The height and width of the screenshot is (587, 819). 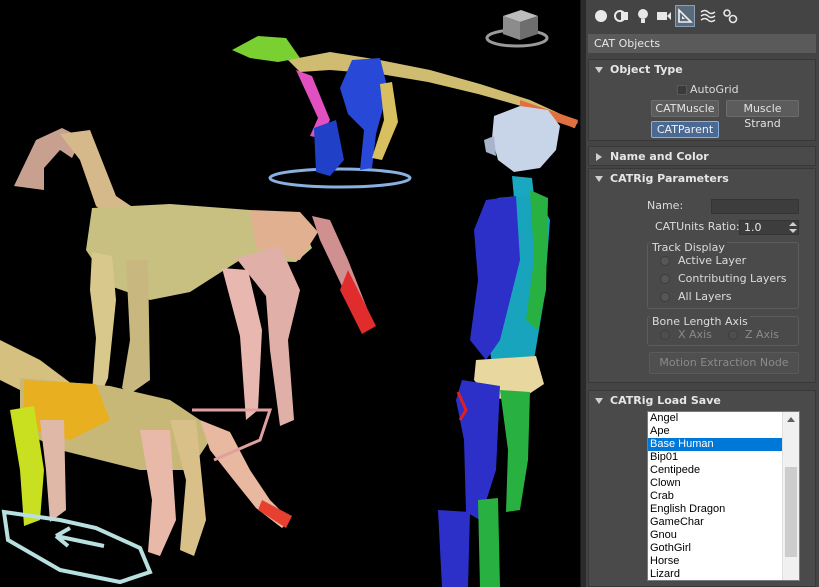 I want to click on command-panel-tabs, so click(x=702, y=16).